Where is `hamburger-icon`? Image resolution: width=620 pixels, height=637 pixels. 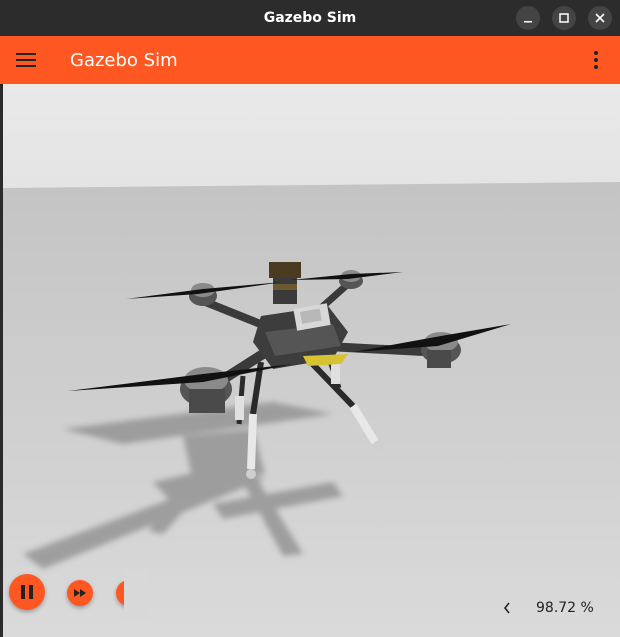 hamburger-icon is located at coordinates (26, 60).